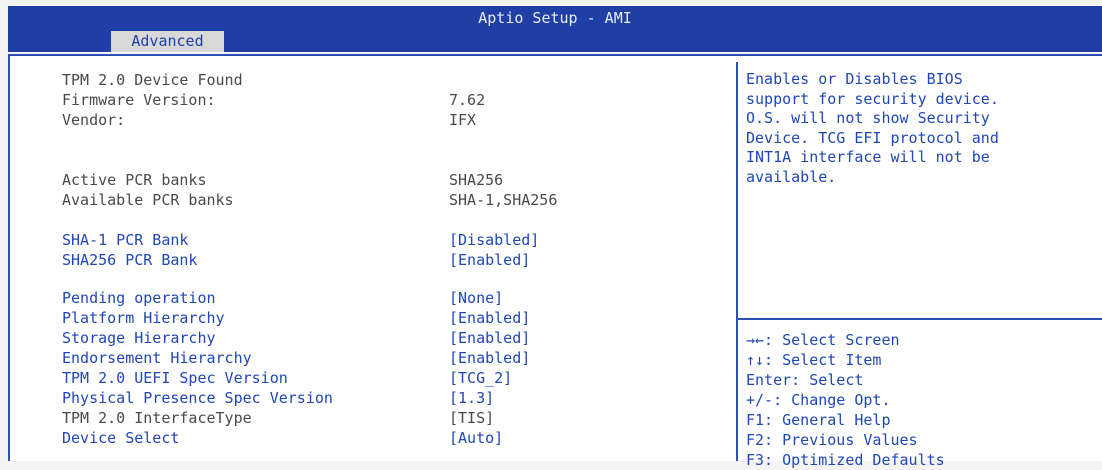 This screenshot has height=470, width=1102. Describe the element at coordinates (845, 460) in the screenshot. I see `key-optimized-defaults: F3: Optimized Defaults` at that location.